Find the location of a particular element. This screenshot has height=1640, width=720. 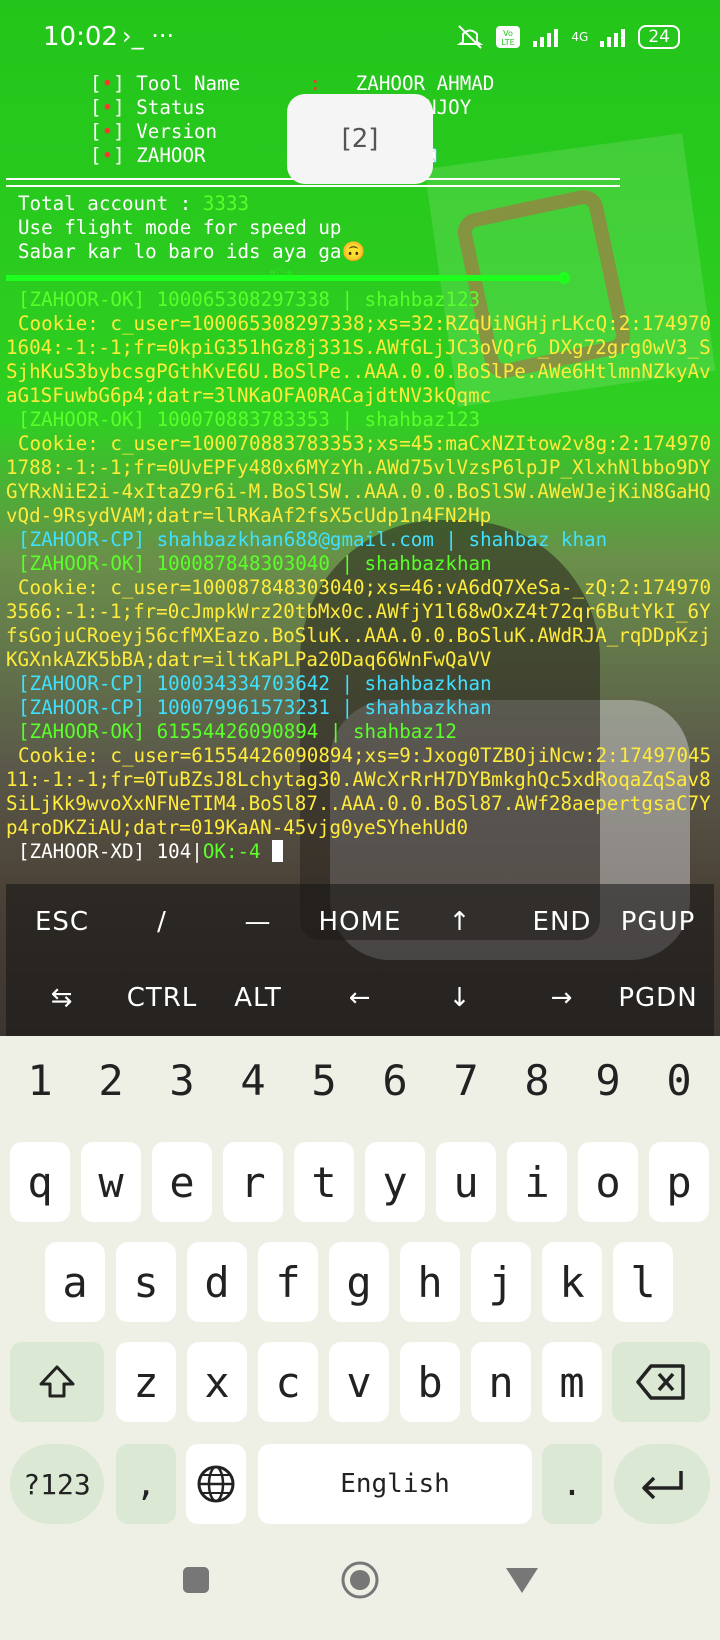

shift-key is located at coordinates (57, 1382).